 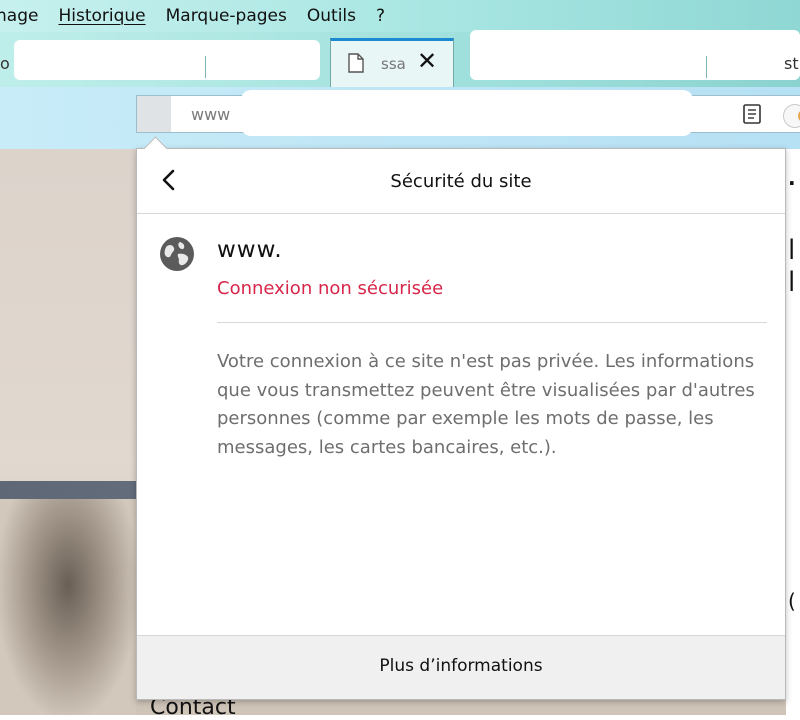 I want to click on page-right-column, so click(x=793, y=432).